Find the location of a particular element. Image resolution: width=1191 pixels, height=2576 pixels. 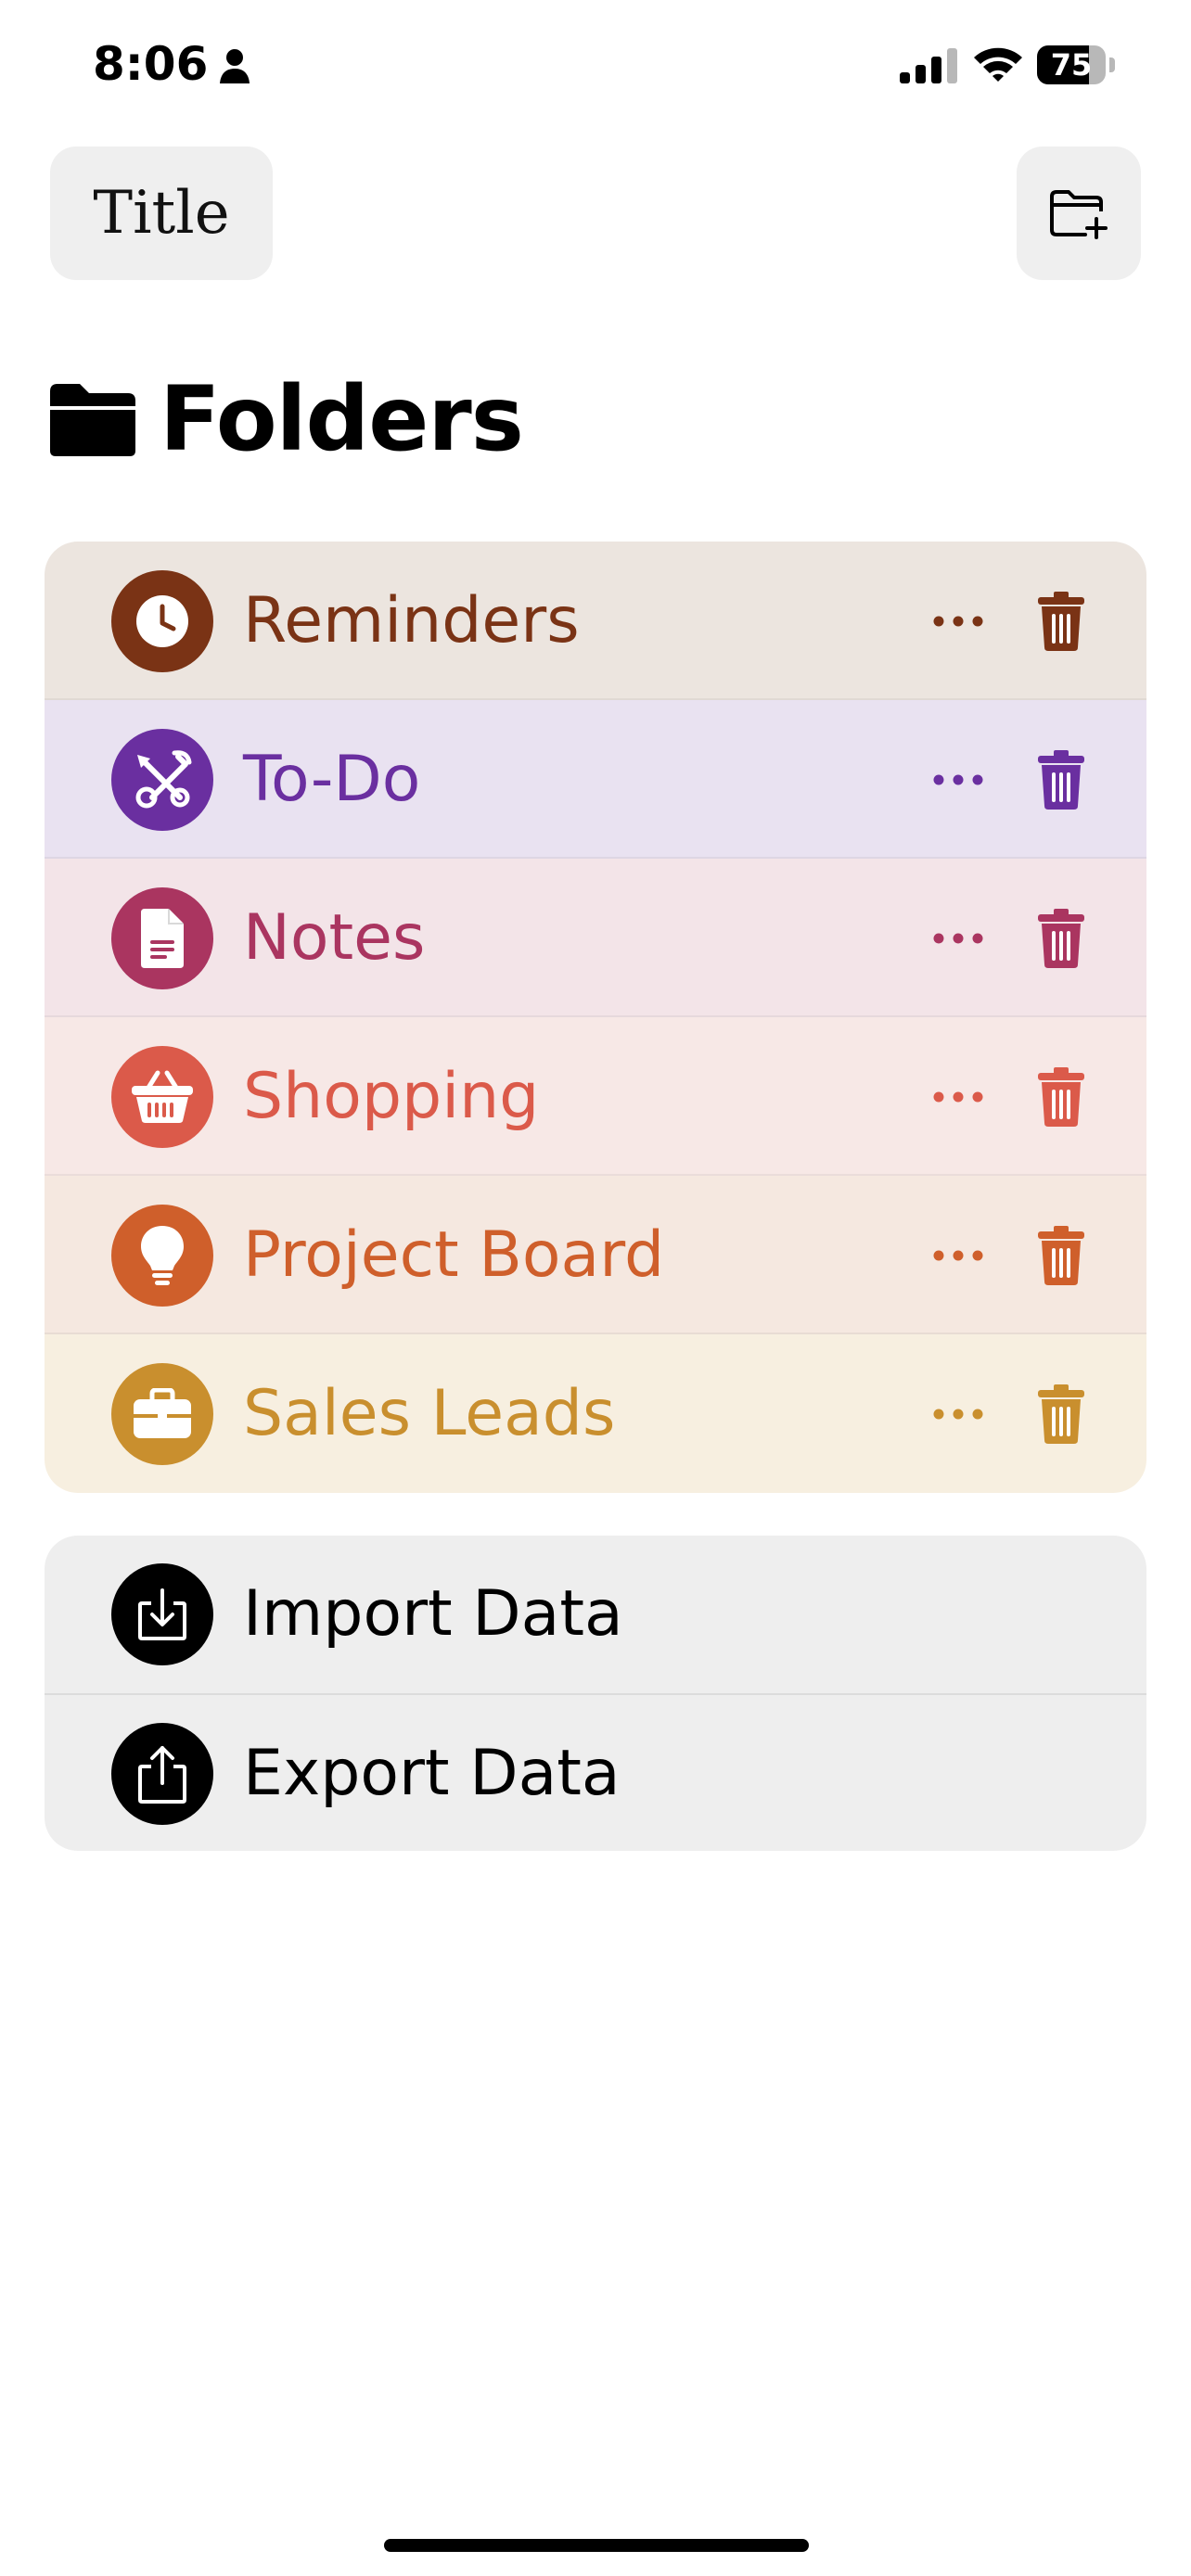

data-actions-list: Import Data Export Data is located at coordinates (595, 1693).